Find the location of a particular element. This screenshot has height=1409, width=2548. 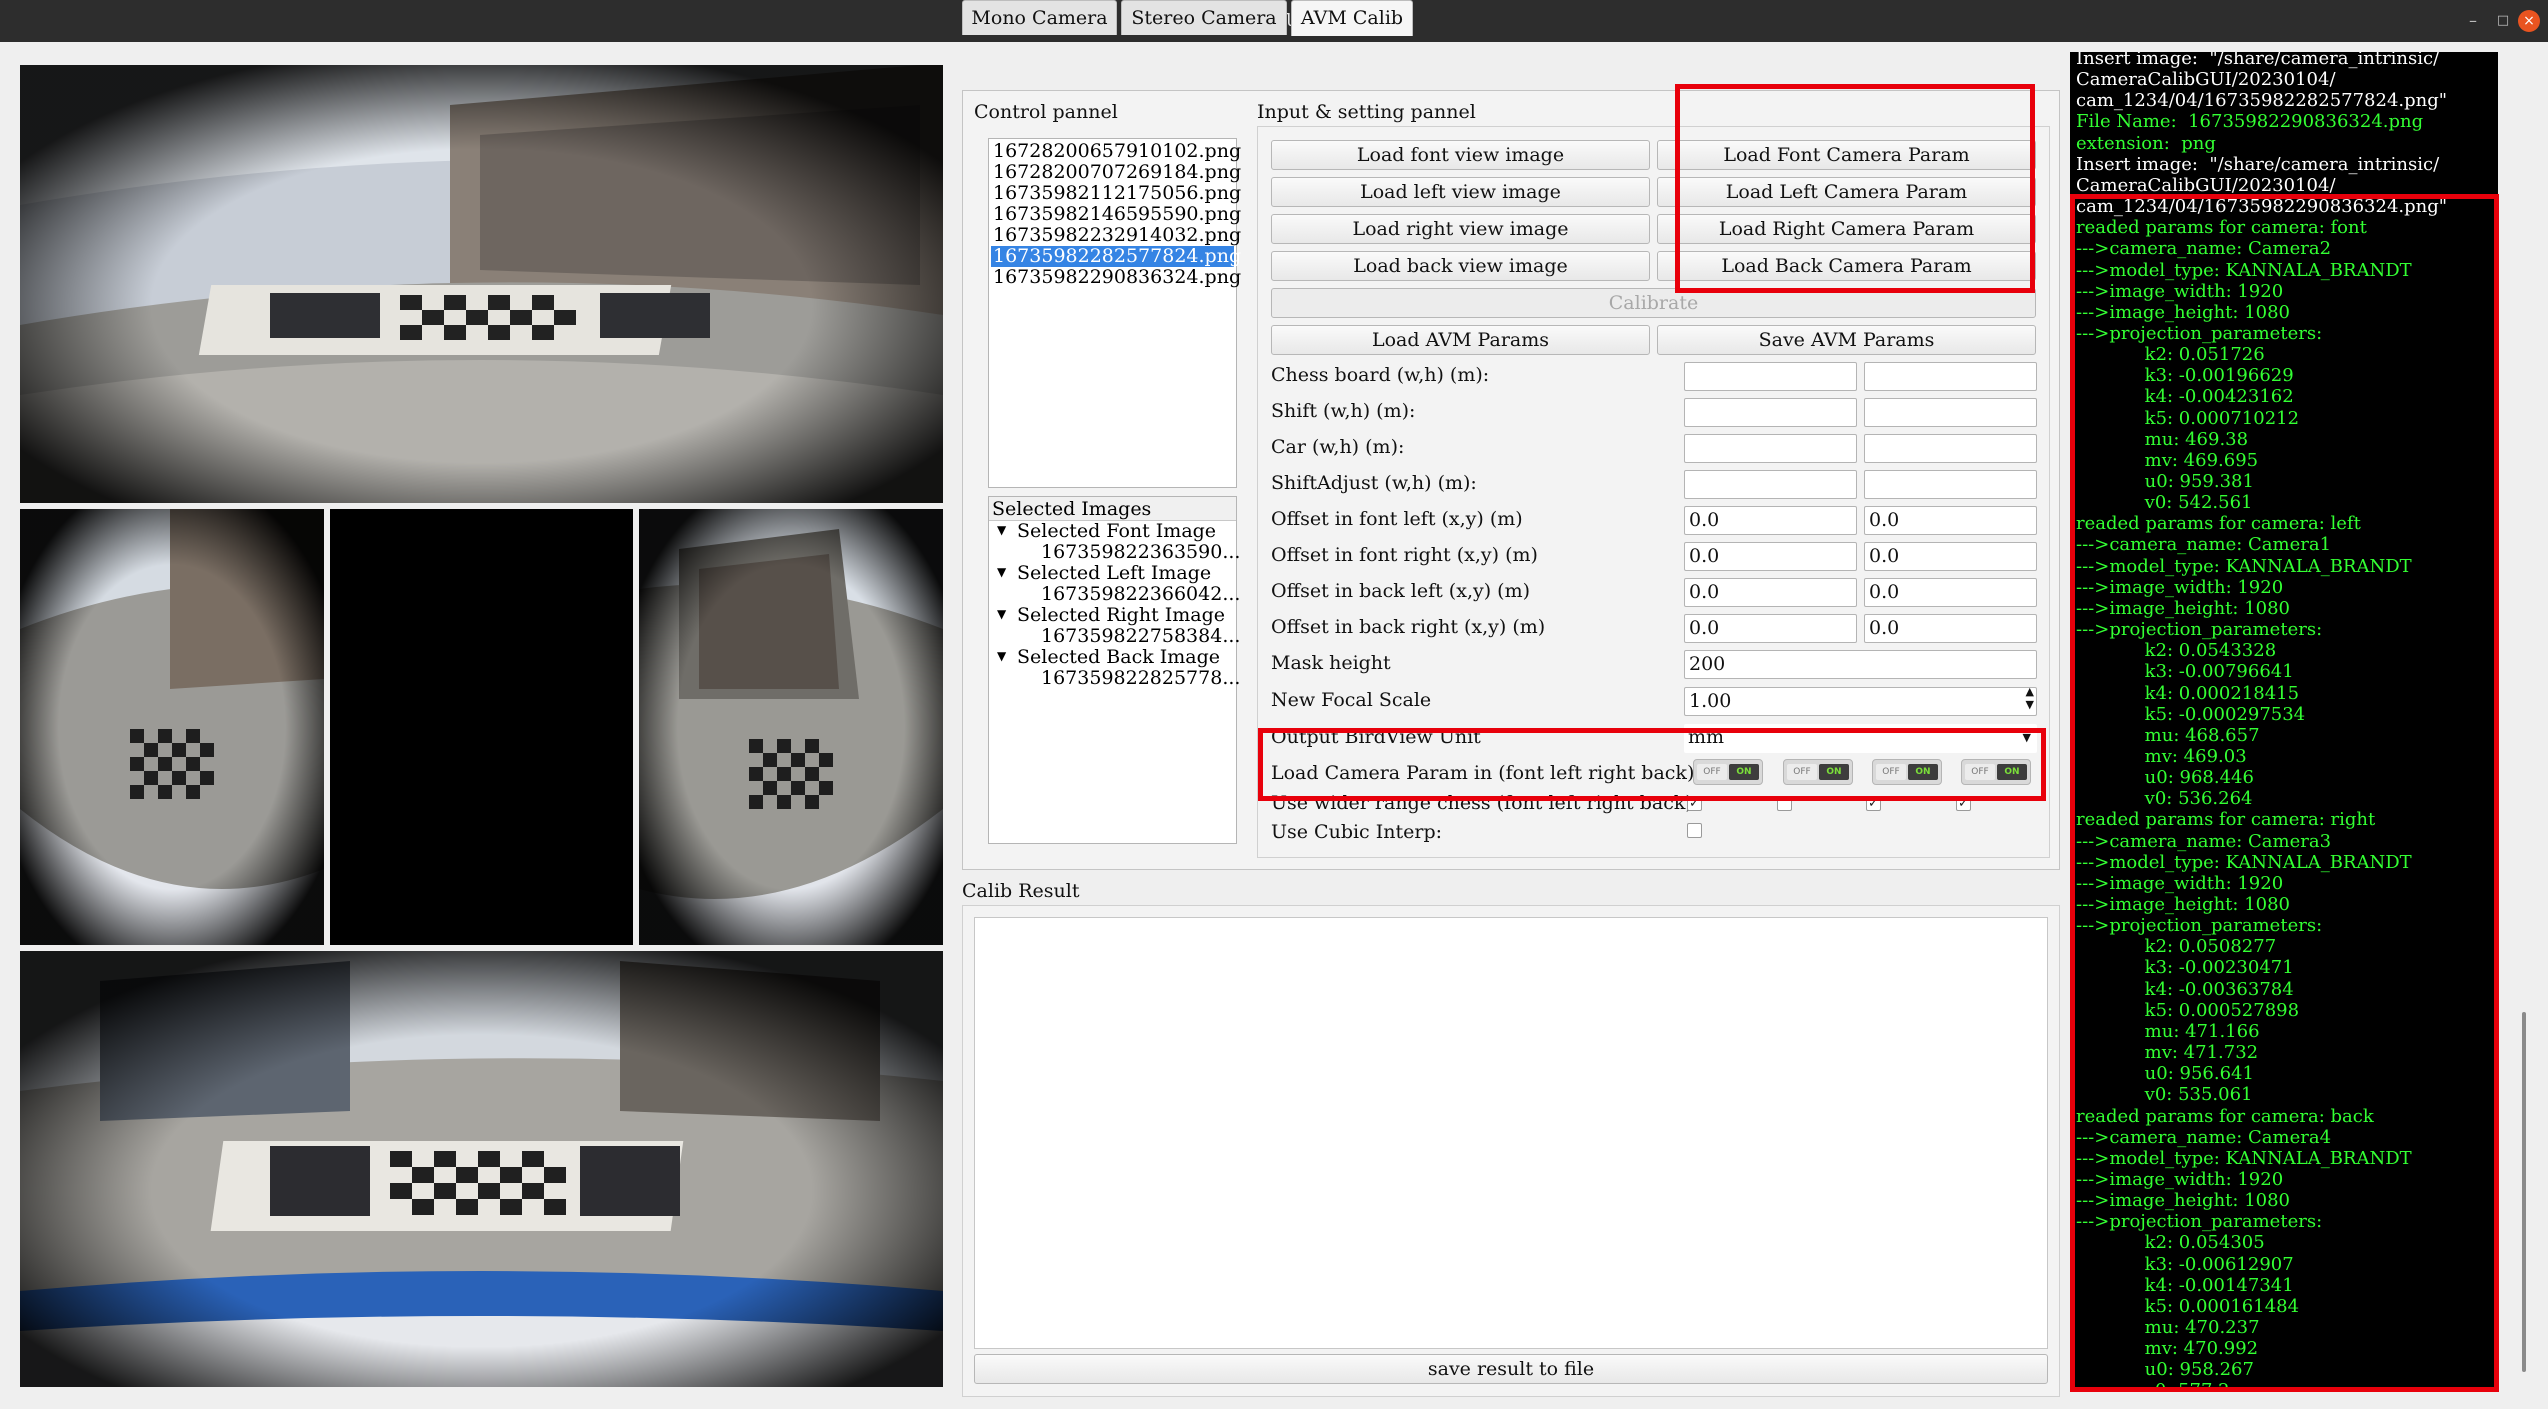

tree-item-back: Selected Back Image is located at coordinates (1117, 657).